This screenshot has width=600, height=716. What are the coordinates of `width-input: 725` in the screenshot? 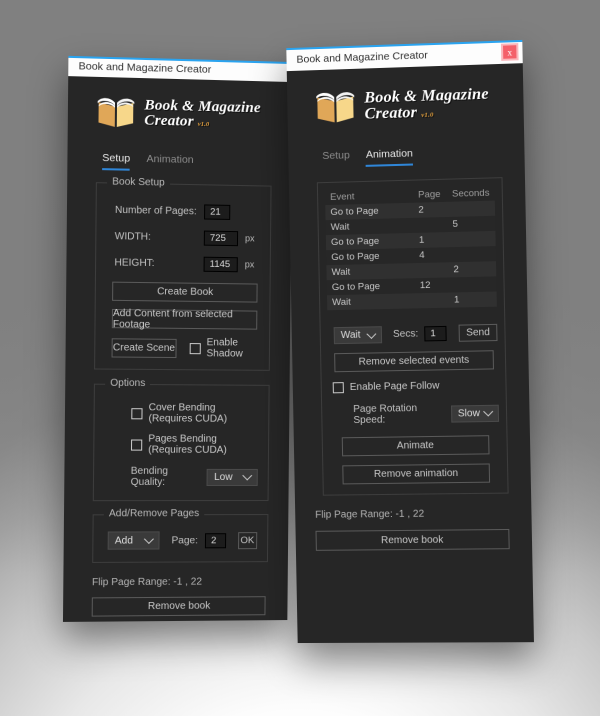 It's located at (221, 238).